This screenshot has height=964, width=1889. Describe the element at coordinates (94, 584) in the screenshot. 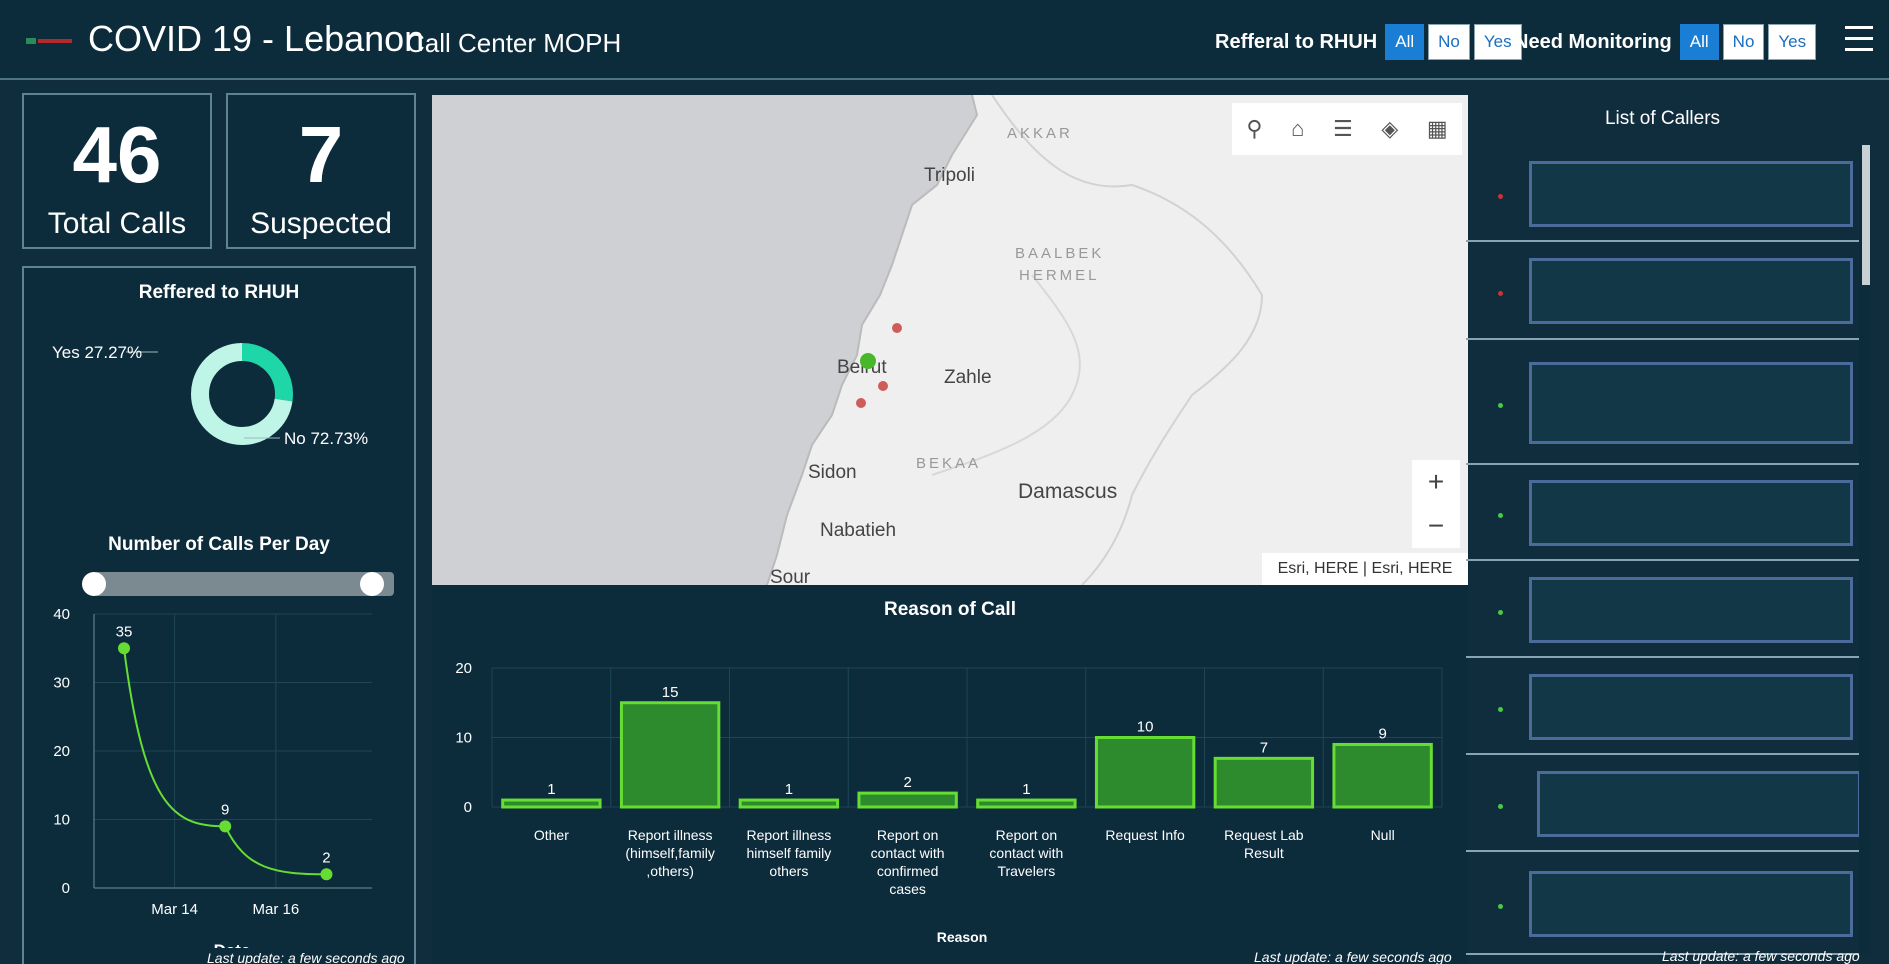

I see `date-range-slider-left-handle` at that location.